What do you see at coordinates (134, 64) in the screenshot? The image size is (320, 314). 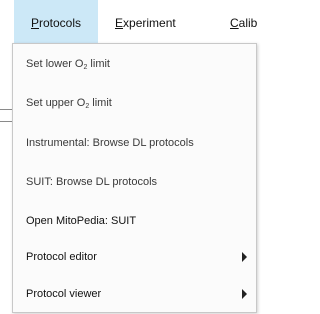 I see `menu-item-set-lower-o2-limit: Set lower O2 limit` at bounding box center [134, 64].